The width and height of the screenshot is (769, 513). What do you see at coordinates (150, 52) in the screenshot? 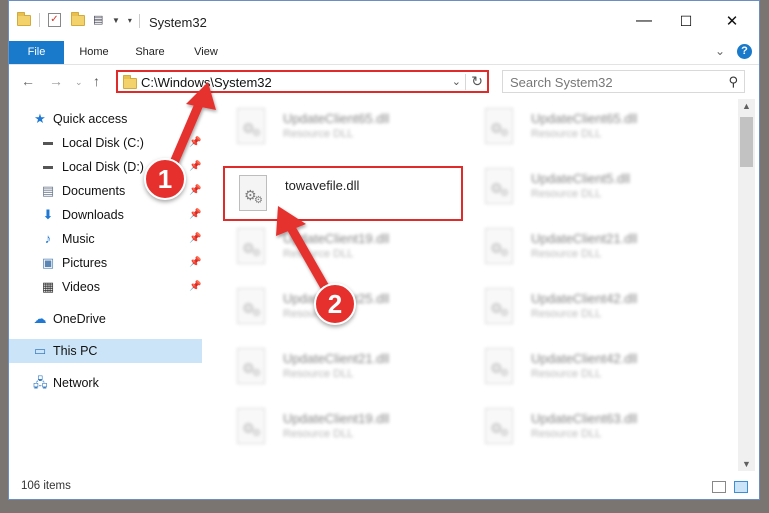
I see `tab-share: Share` at bounding box center [150, 52].